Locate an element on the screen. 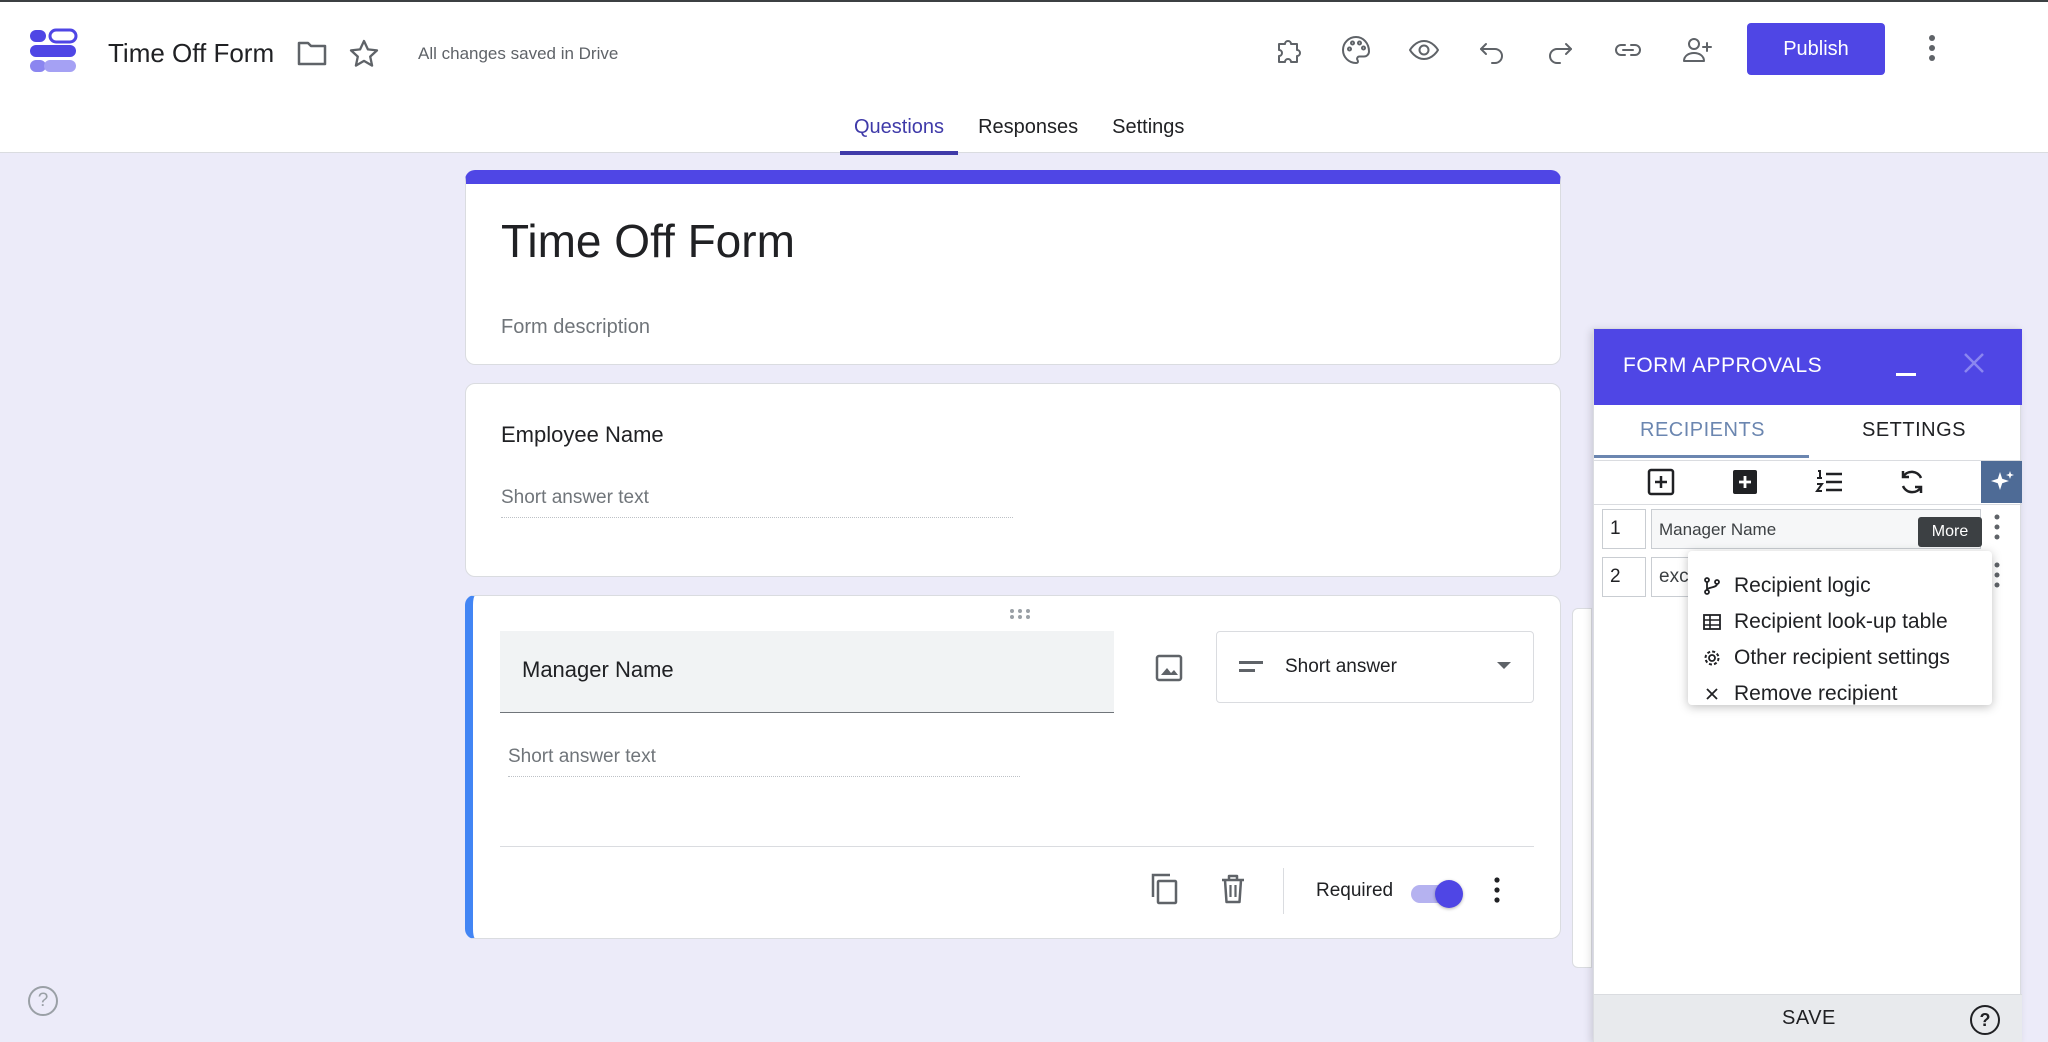  link-icon is located at coordinates (1628, 50).